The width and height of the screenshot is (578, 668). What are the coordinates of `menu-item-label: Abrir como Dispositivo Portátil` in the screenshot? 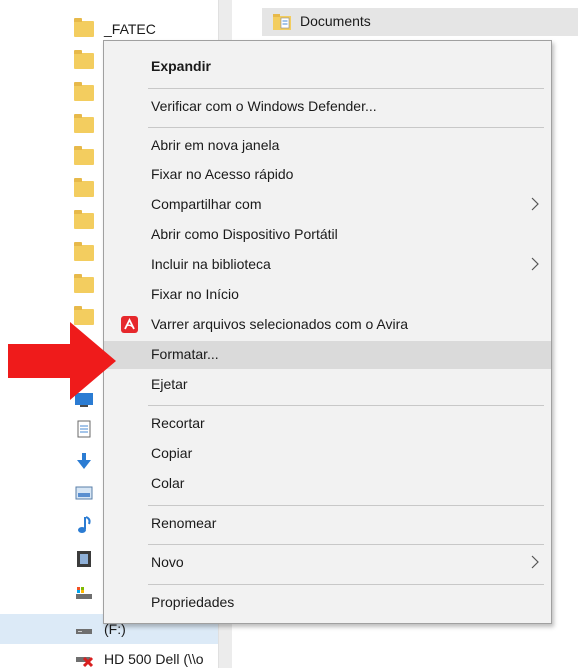 It's located at (244, 234).